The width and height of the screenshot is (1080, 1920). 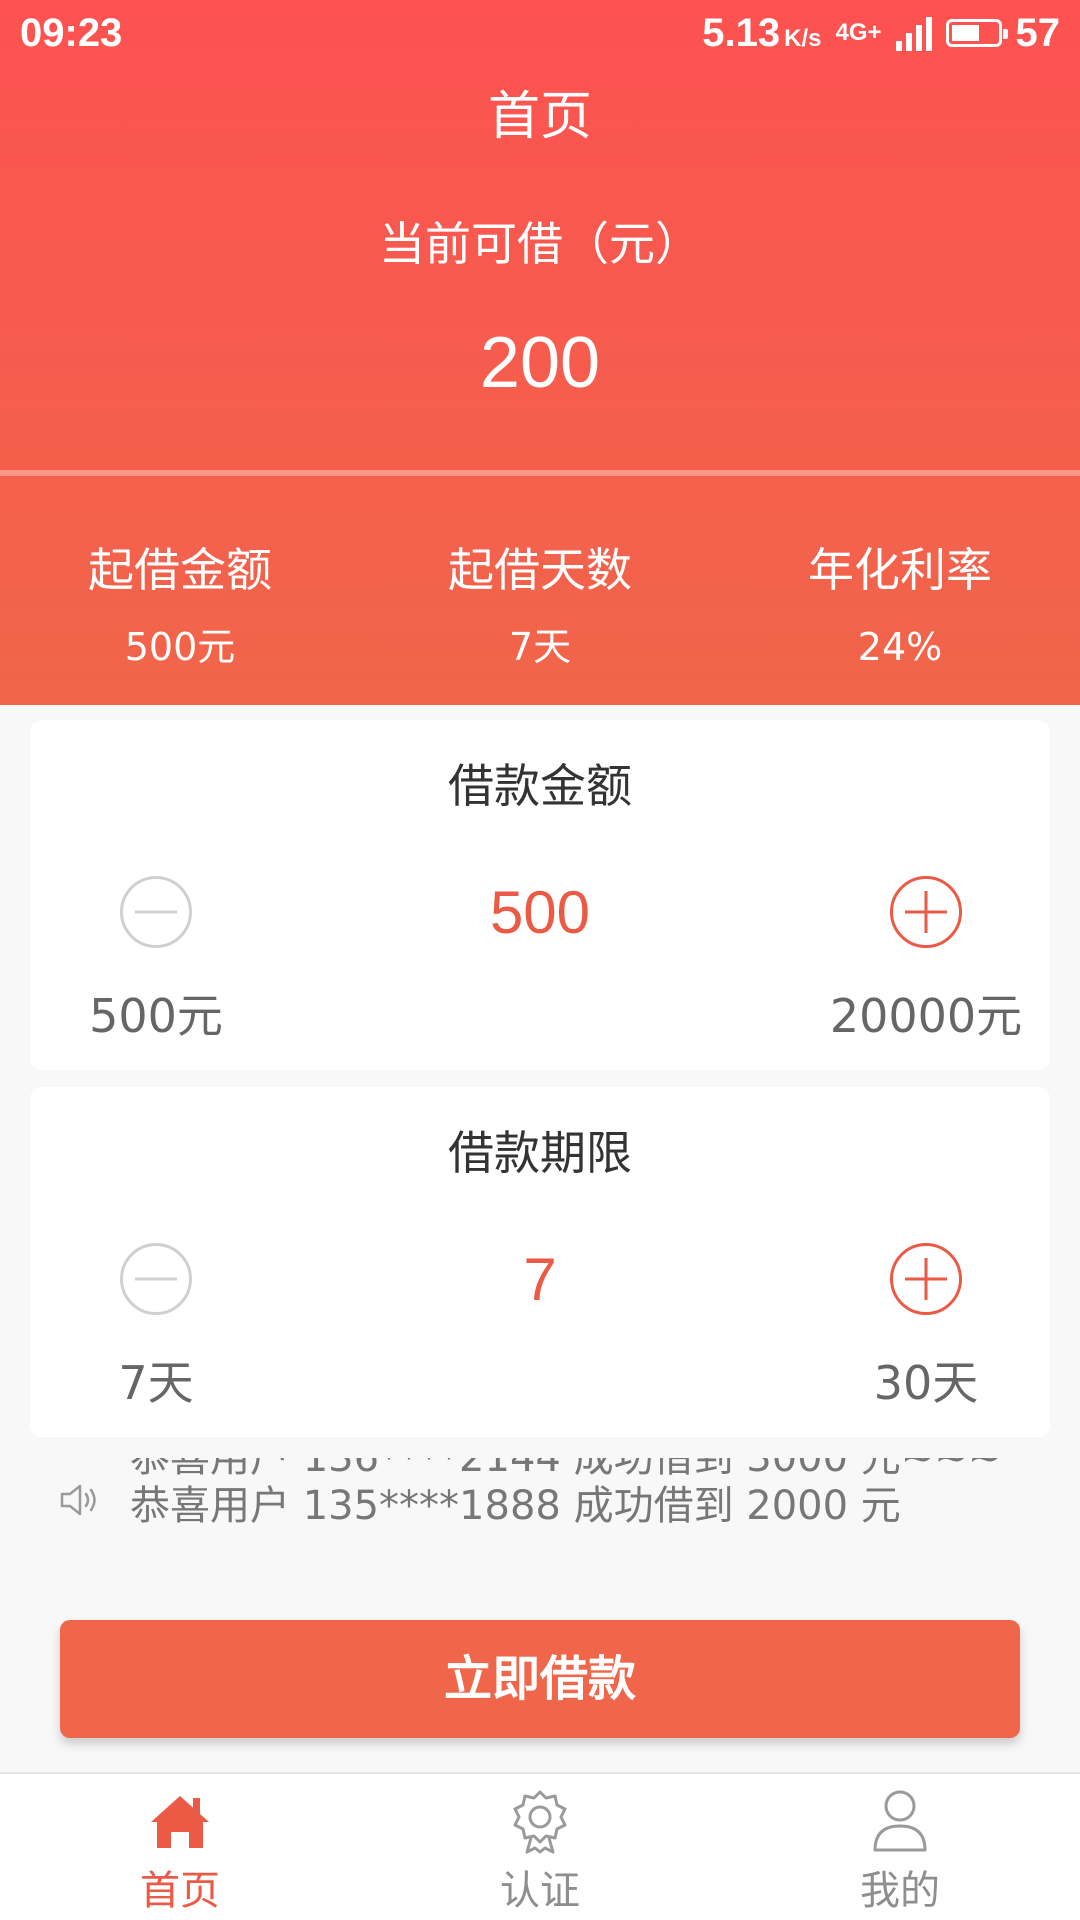 What do you see at coordinates (180, 1822) in the screenshot?
I see `home-icon` at bounding box center [180, 1822].